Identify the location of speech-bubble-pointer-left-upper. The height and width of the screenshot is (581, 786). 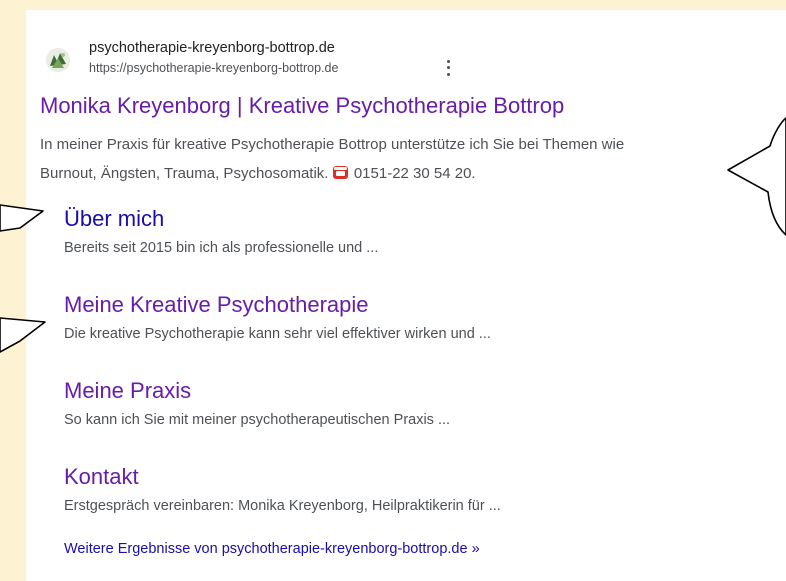
(22, 218).